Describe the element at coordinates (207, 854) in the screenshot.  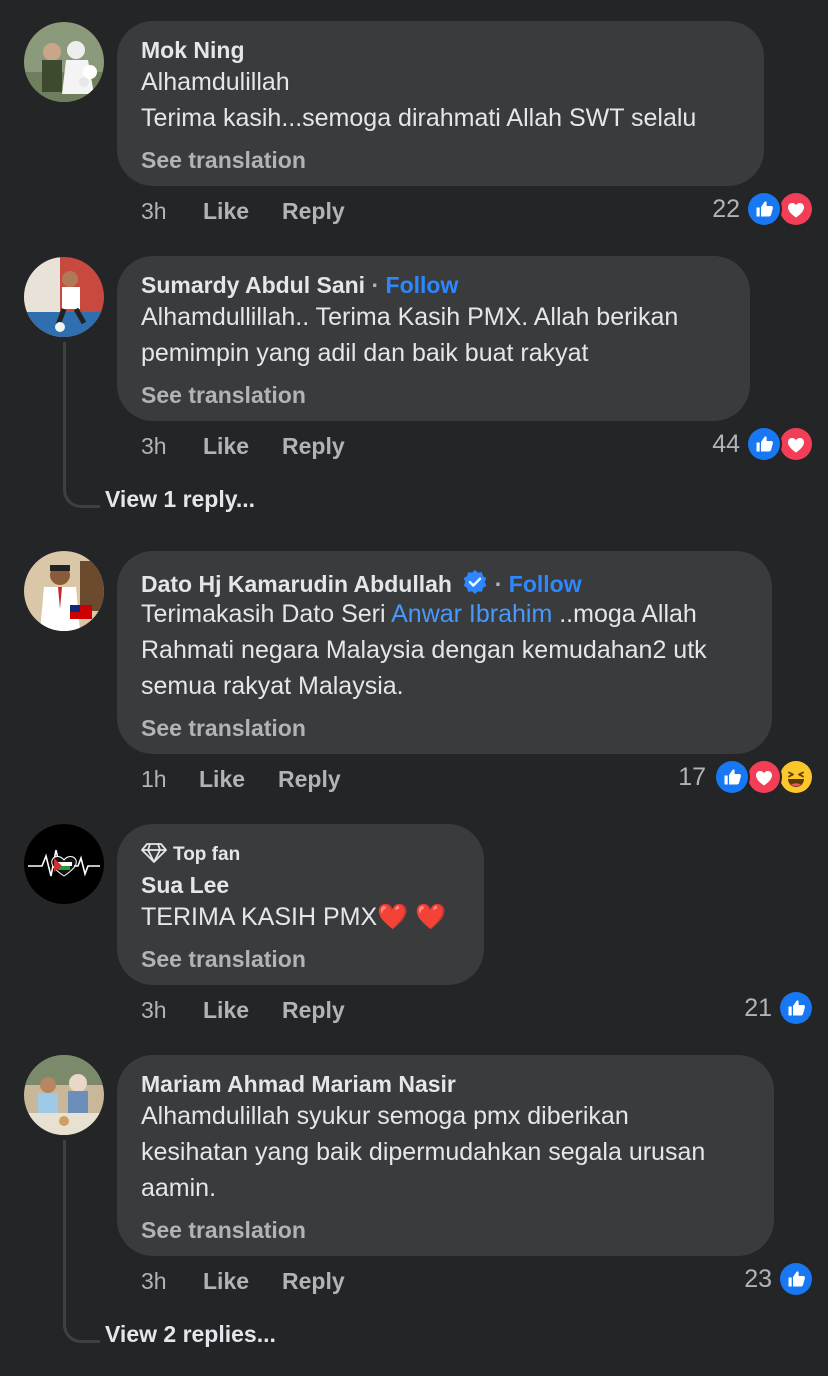
I see `top-fan-label: Top fan` at that location.